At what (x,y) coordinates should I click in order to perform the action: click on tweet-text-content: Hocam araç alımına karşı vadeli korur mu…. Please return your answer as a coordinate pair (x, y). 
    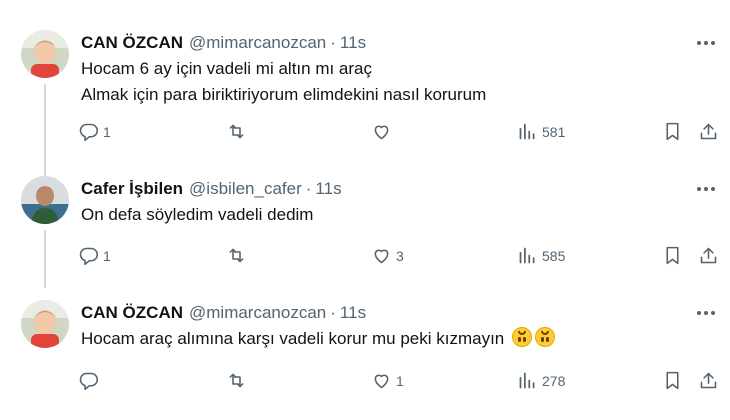
    Looking at the image, I should click on (293, 338).